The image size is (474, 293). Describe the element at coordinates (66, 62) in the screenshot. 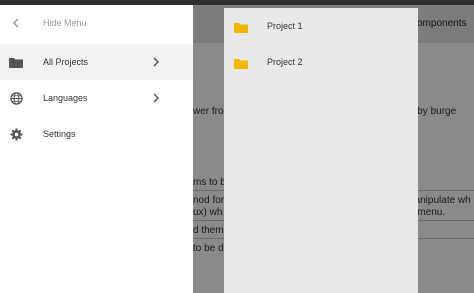

I see `menu-item-label: All Projects` at that location.